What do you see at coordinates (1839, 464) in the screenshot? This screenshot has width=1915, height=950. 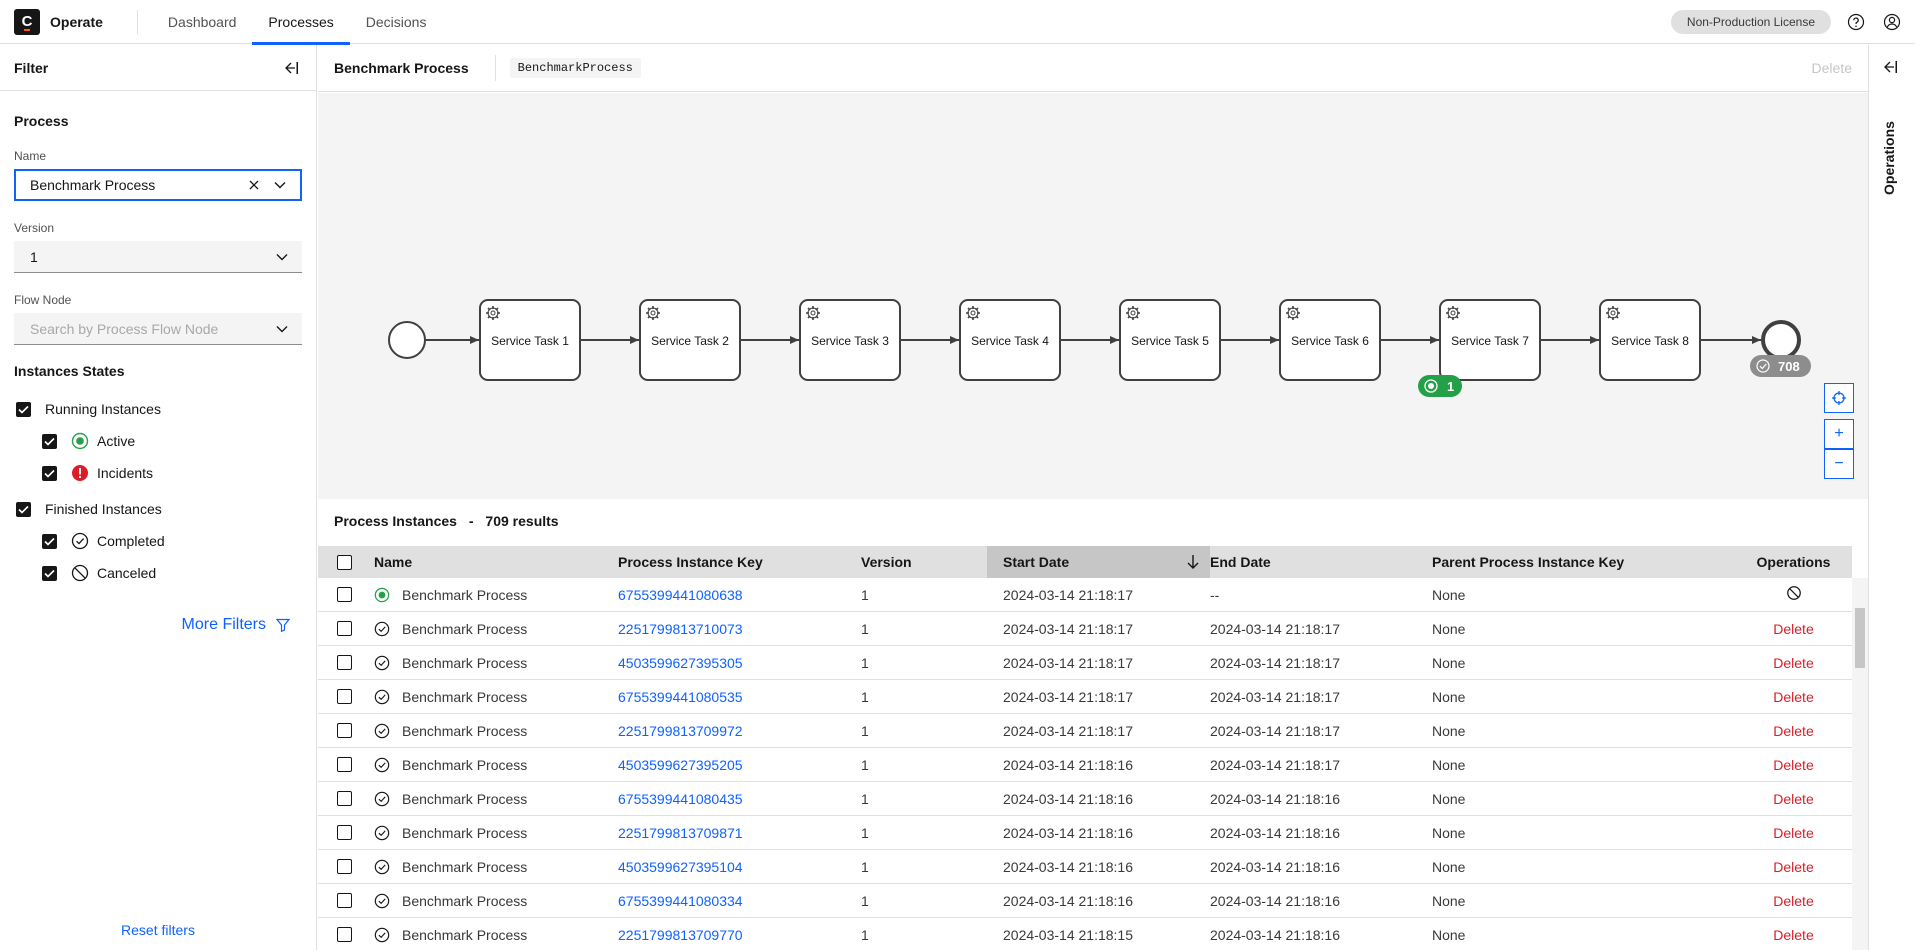 I see `zoom-out-button: −` at bounding box center [1839, 464].